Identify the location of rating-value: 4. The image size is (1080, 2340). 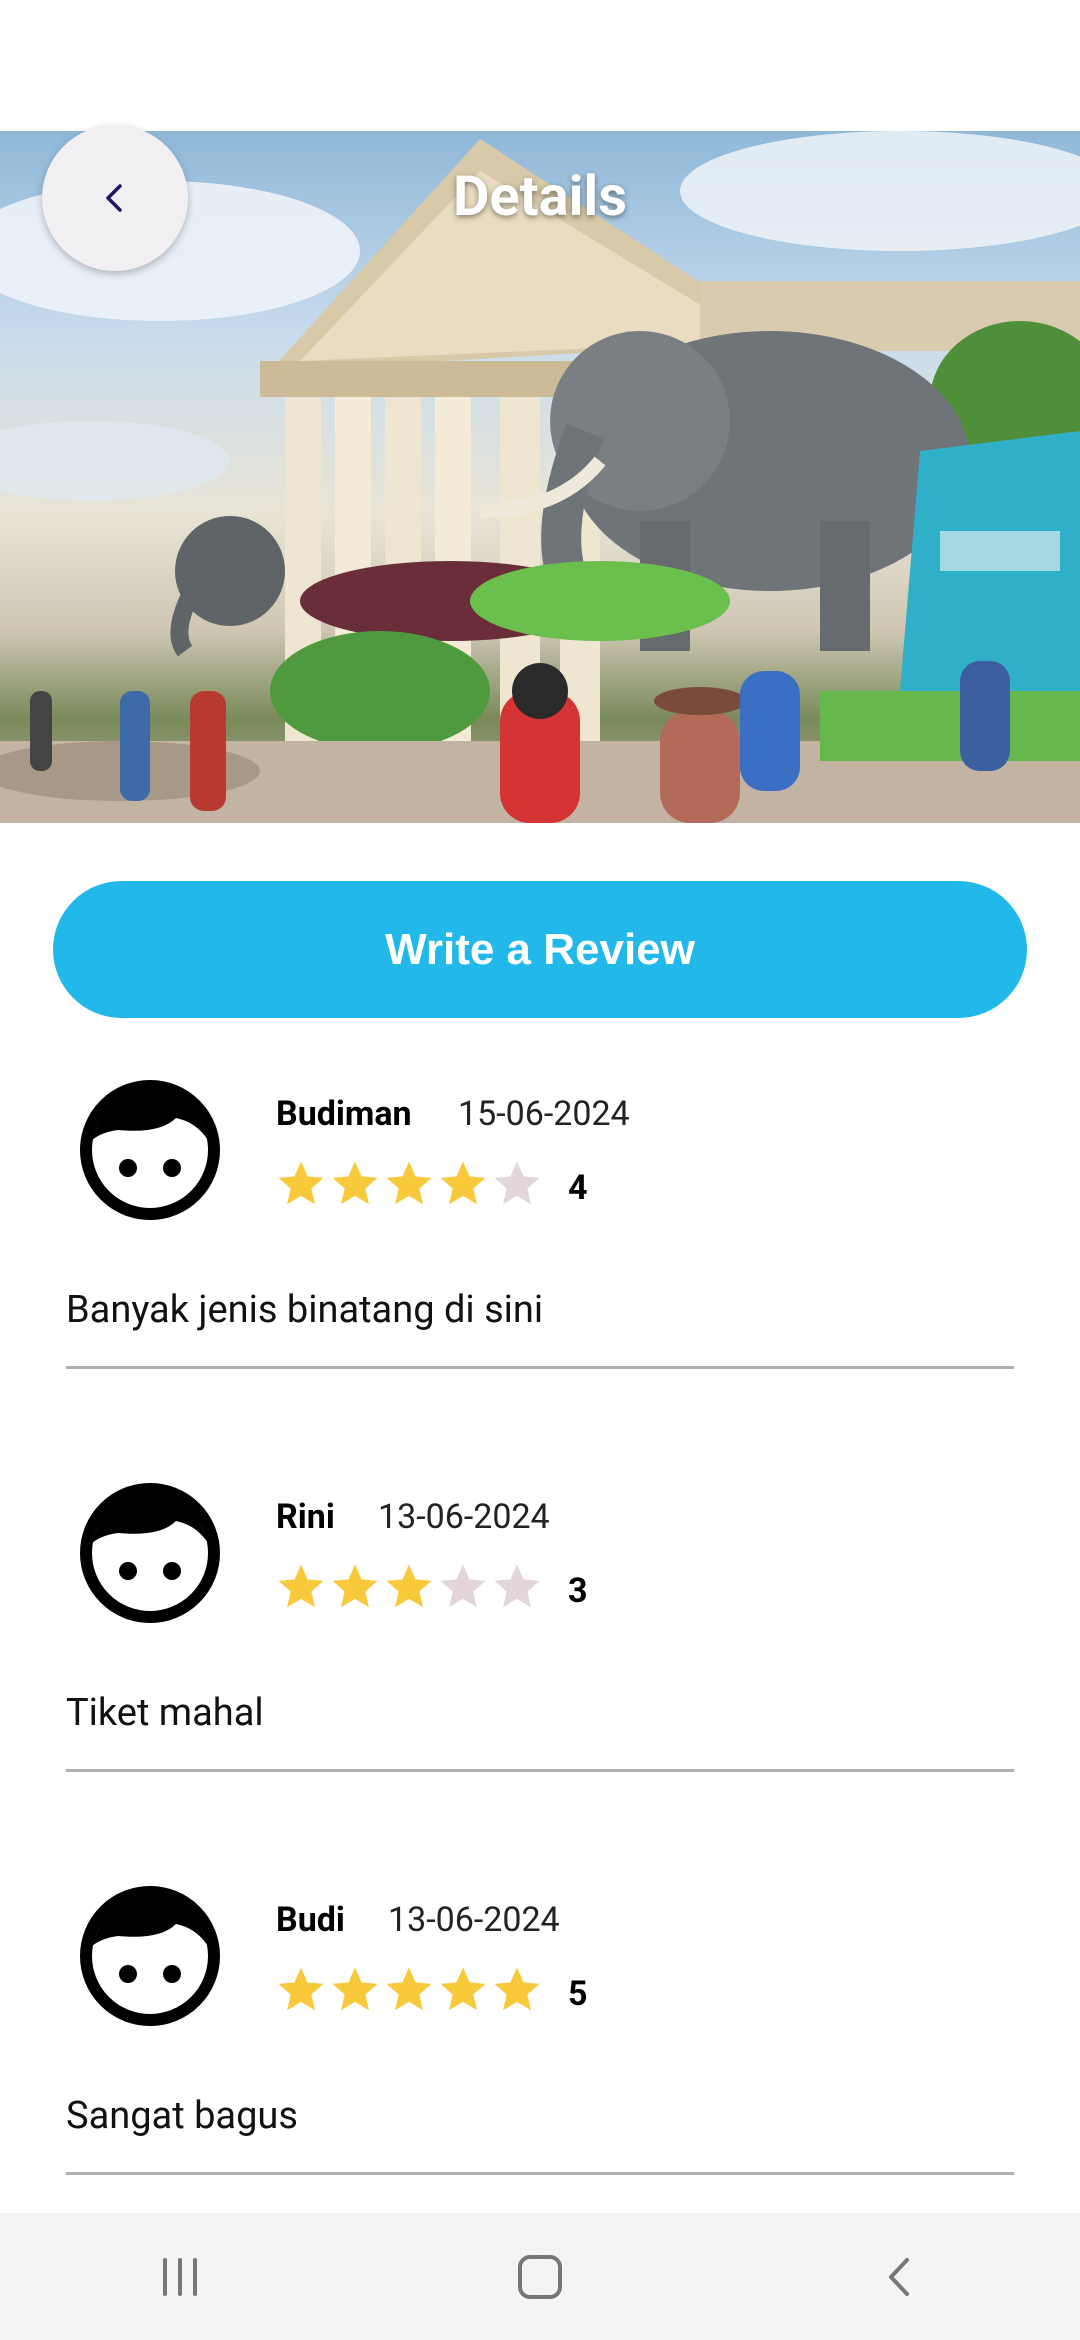
(578, 1188).